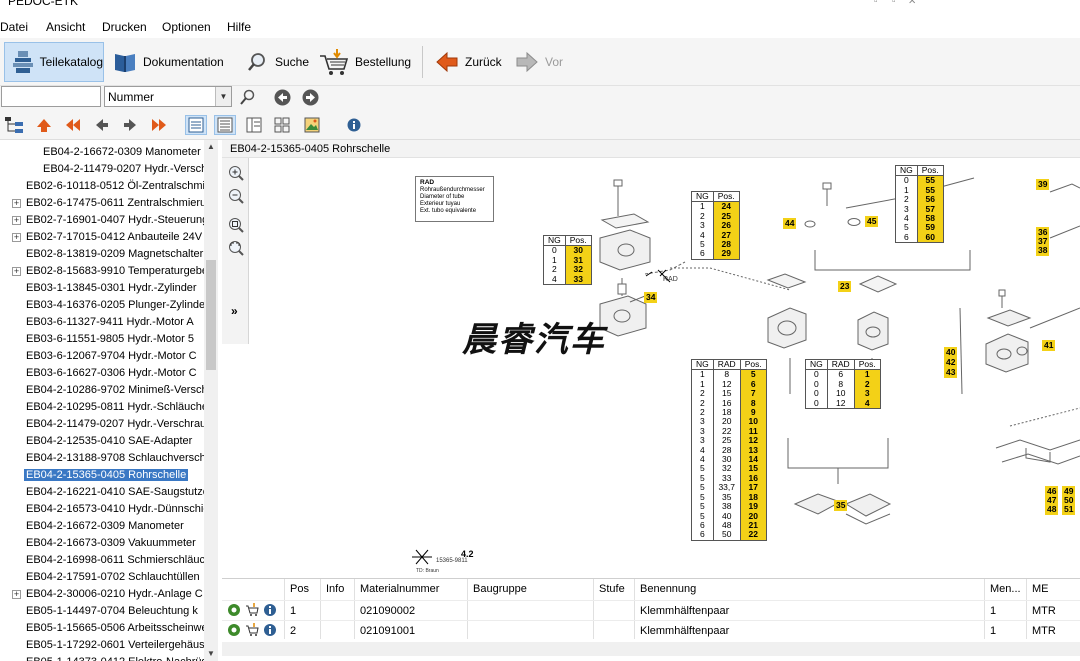 The image size is (1080, 661). Describe the element at coordinates (186, 27) in the screenshot. I see `menu-optionen: Optionen` at that location.